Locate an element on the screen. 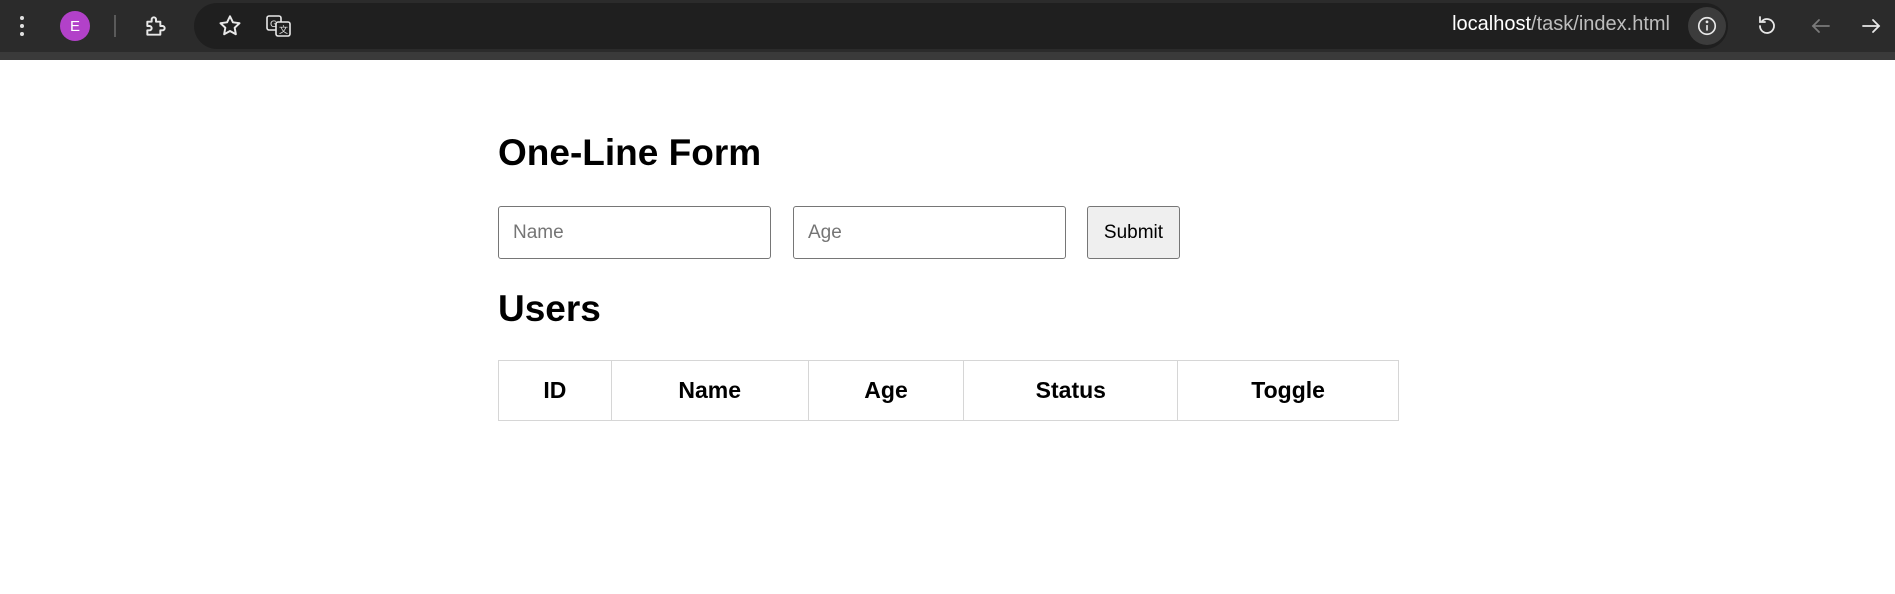 This screenshot has width=1895, height=594. browser-toolbar: E G 文 localhost/task/index.html is located at coordinates (947, 30).